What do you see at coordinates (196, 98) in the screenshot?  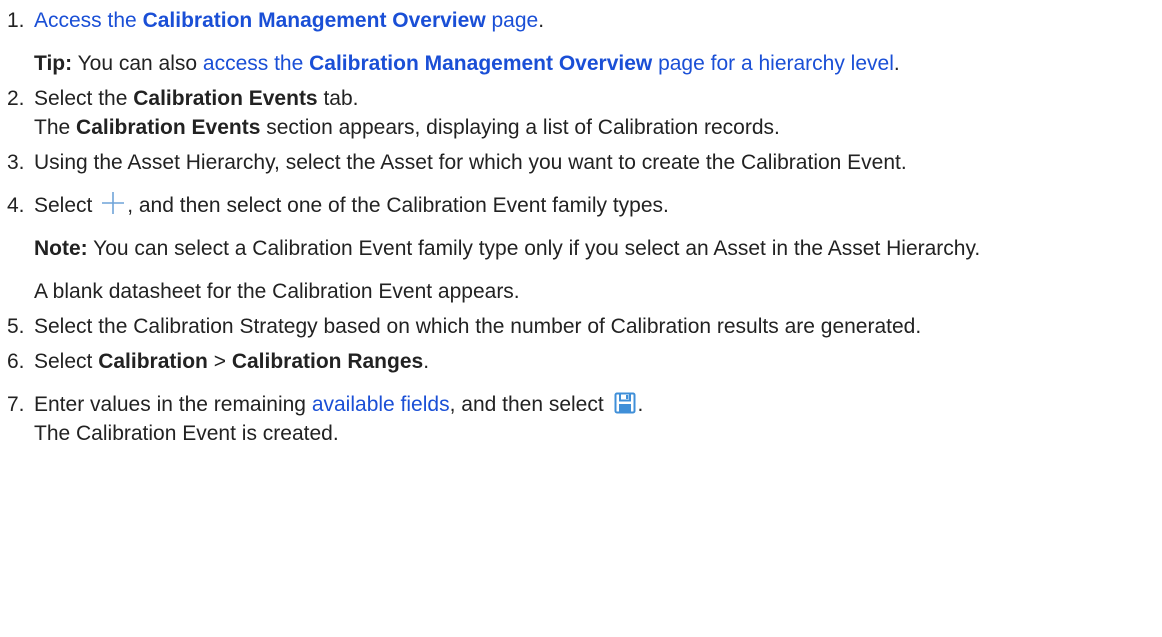 I see `step-2-text: Select the Calibration Events tab.` at bounding box center [196, 98].